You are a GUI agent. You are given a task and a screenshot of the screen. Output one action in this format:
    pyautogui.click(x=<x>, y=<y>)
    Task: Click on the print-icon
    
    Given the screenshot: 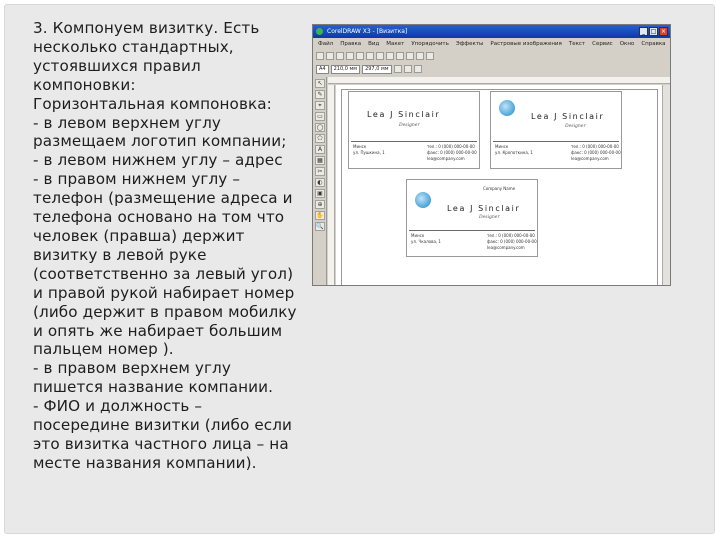 What is the action you would take?
    pyautogui.click(x=350, y=56)
    